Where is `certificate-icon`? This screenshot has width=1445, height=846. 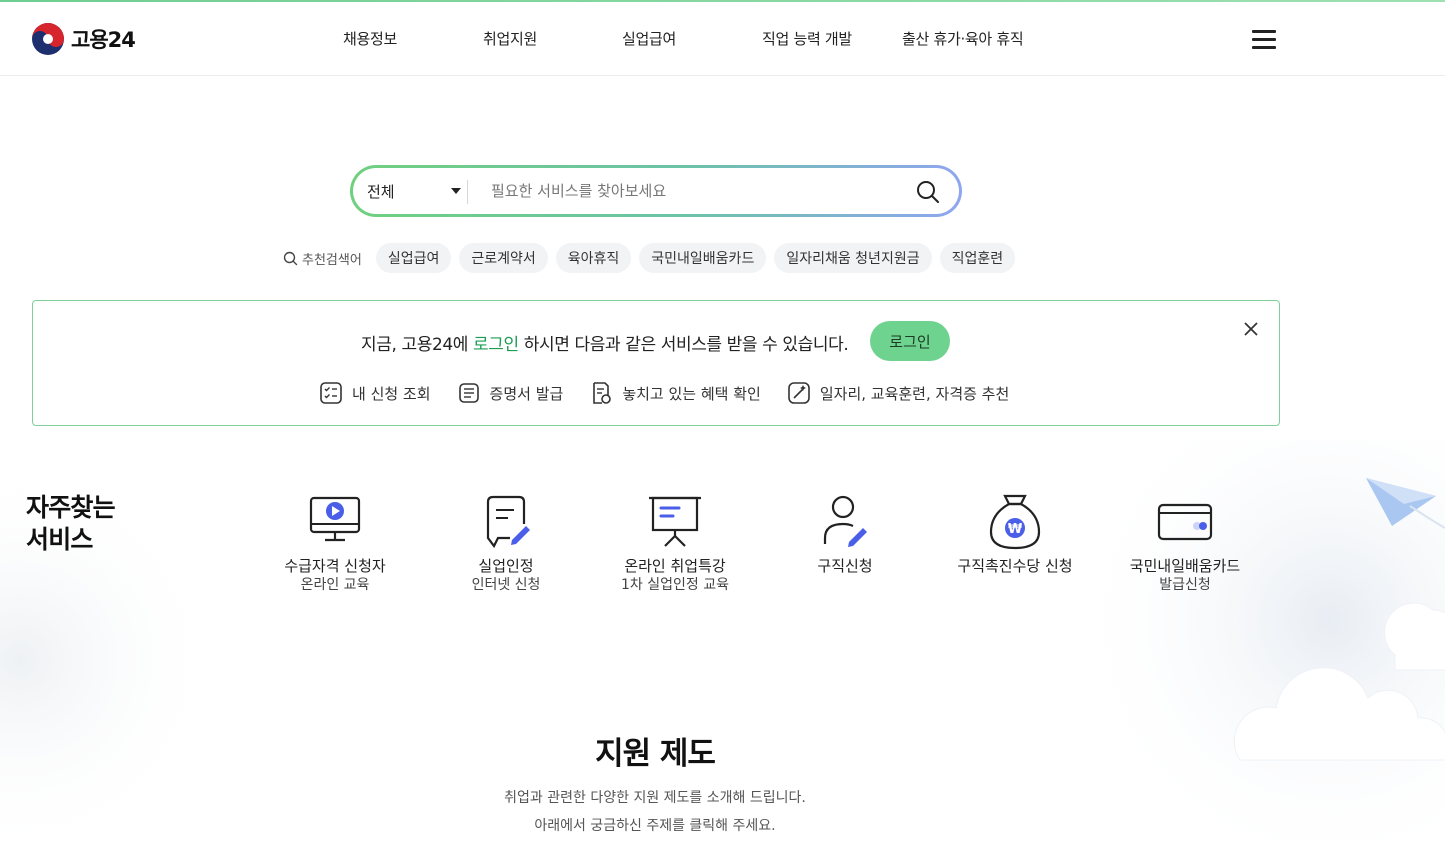 certificate-icon is located at coordinates (468, 393).